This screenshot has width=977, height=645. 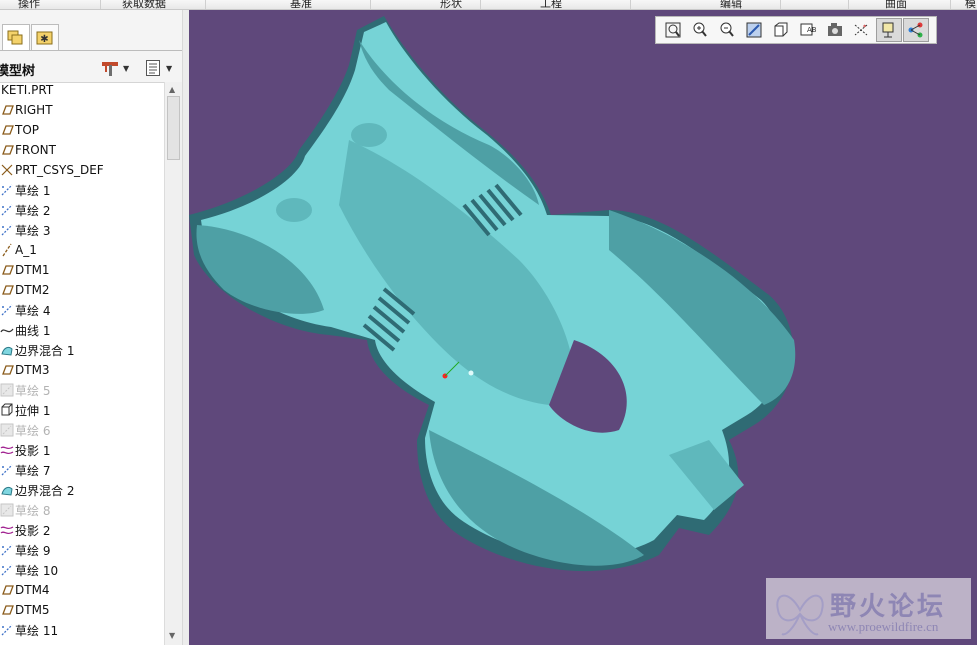 What do you see at coordinates (731, 4) in the screenshot?
I see `ribbon-tab-5: 编辑` at bounding box center [731, 4].